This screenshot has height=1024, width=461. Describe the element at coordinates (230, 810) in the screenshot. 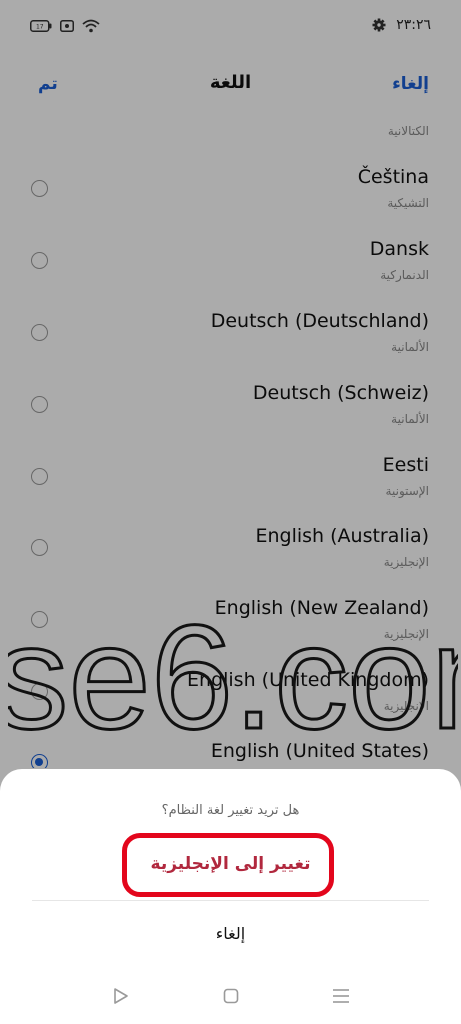

I see `dialog-question: هل تريد تغيير لغة النظام؟` at that location.